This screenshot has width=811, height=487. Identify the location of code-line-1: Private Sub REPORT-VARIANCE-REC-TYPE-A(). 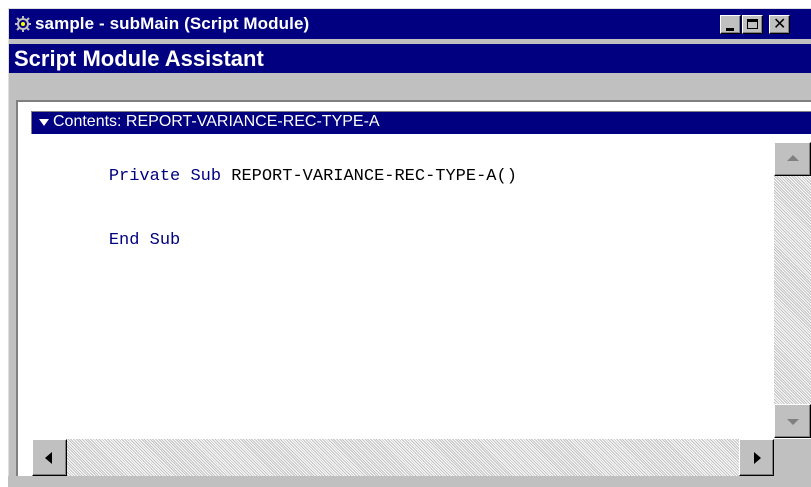
(292, 176).